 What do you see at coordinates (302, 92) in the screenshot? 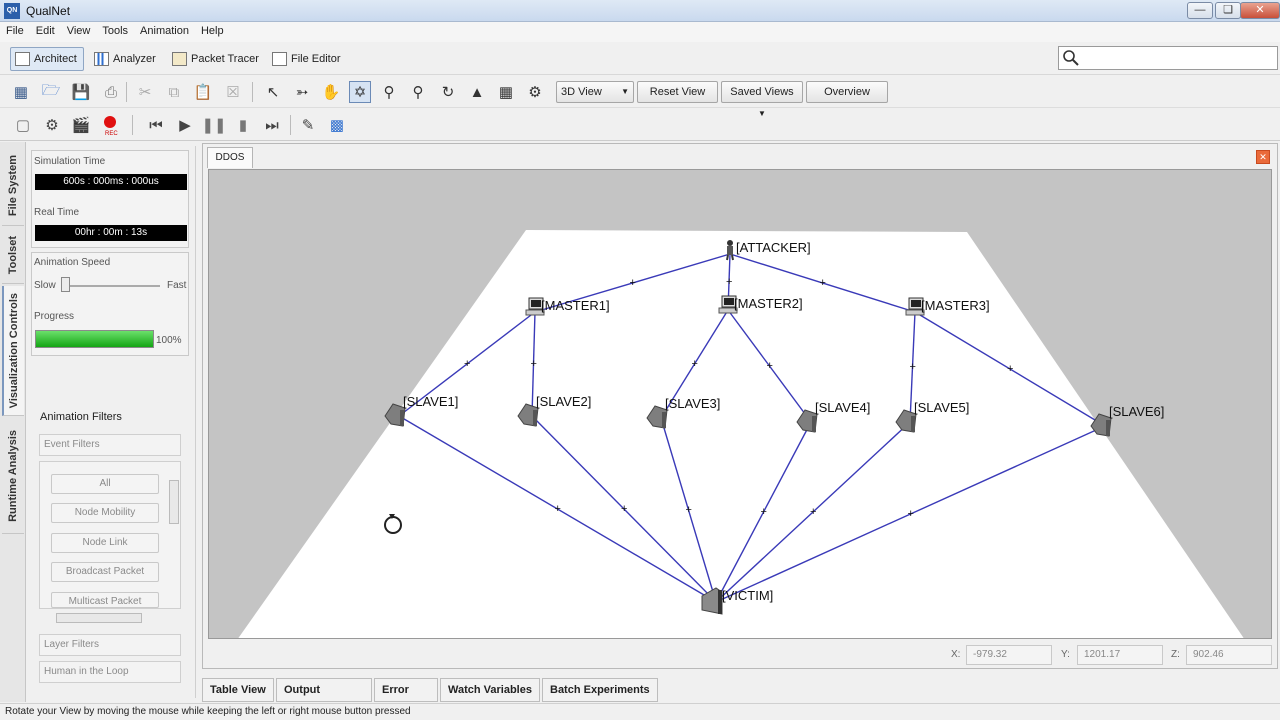
I see `lasso-icon: ➳` at bounding box center [302, 92].